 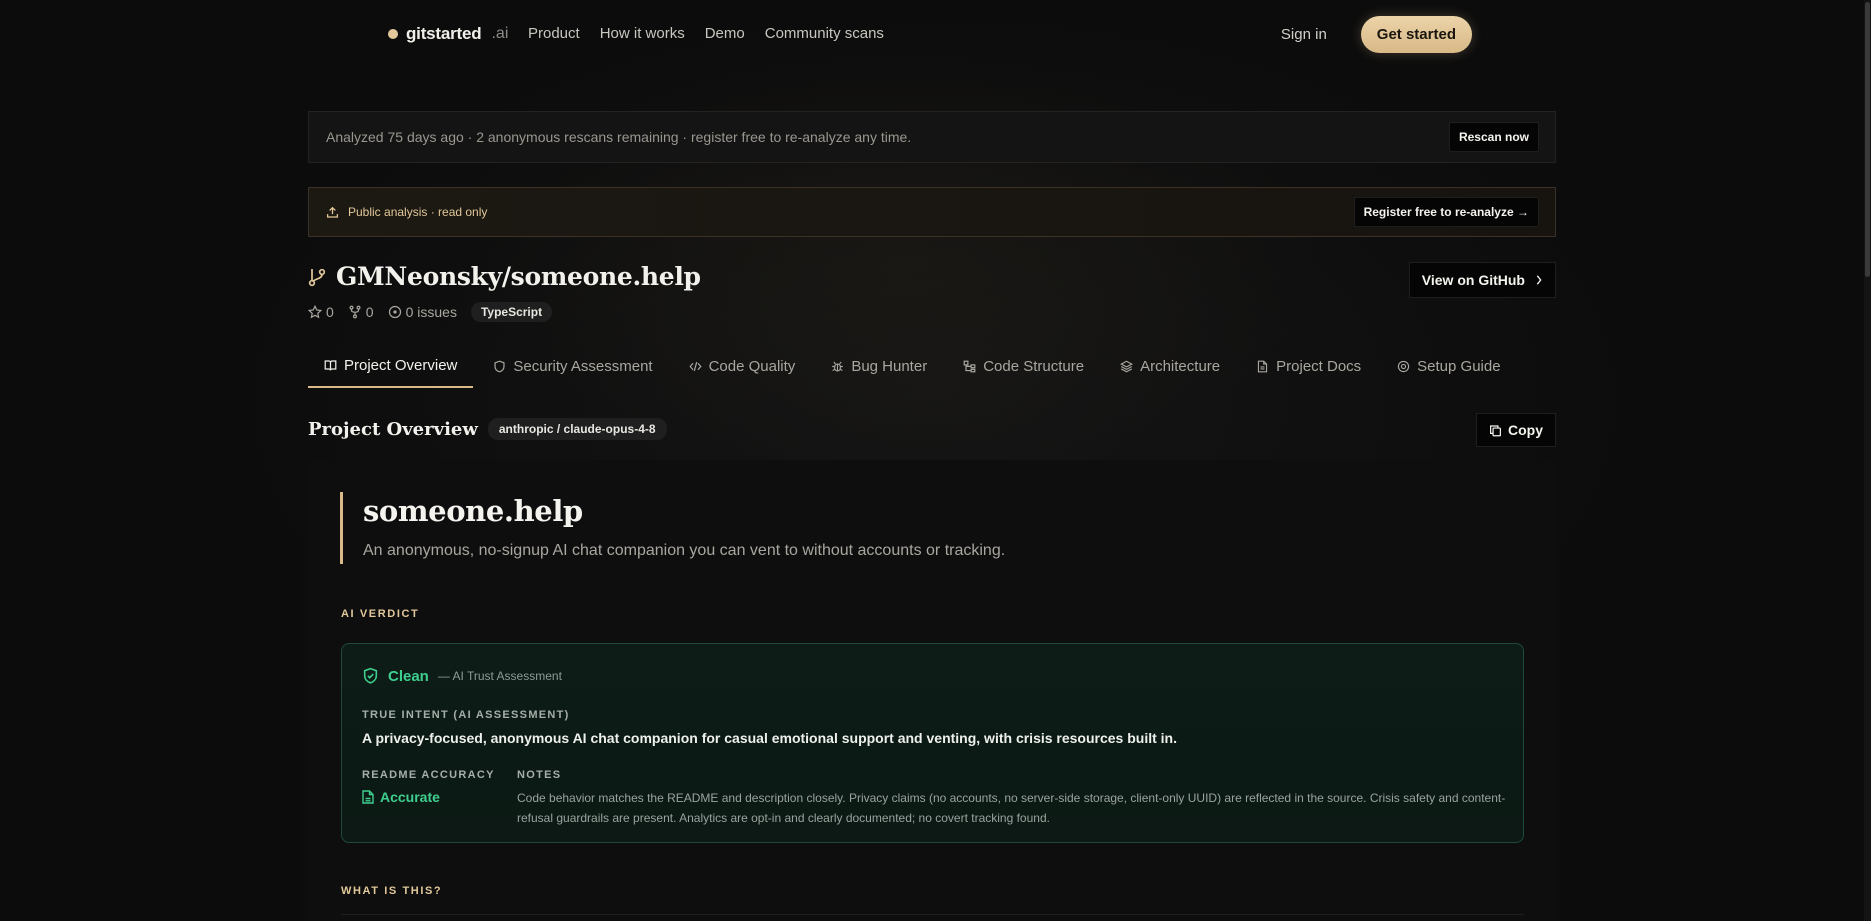 I want to click on brand-dot-icon, so click(x=393, y=34).